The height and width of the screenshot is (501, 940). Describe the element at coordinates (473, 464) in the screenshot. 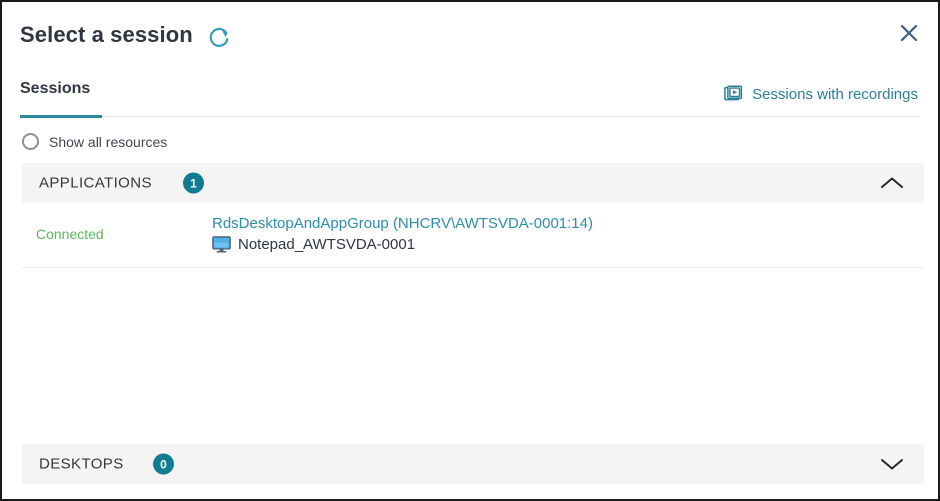

I see `section-header-desktops: DESKTOPS 0` at that location.